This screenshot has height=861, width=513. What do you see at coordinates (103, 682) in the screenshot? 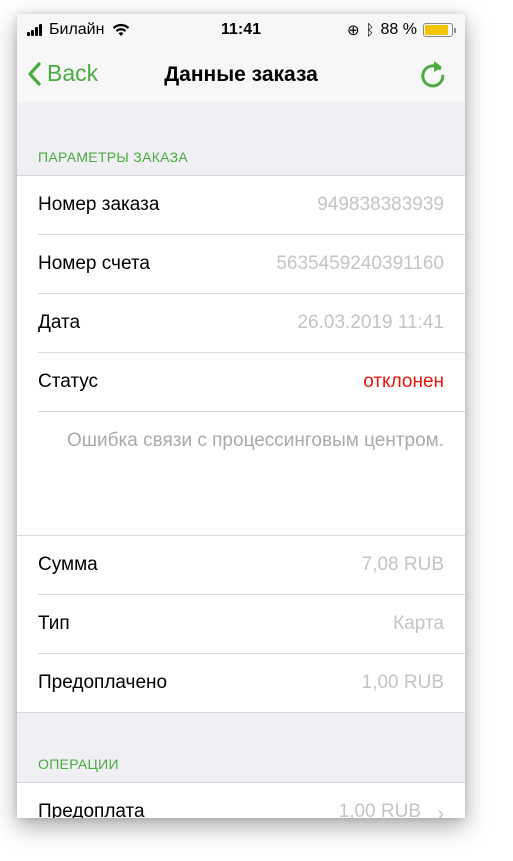
I see `prepaid-label: Предоплачено` at bounding box center [103, 682].